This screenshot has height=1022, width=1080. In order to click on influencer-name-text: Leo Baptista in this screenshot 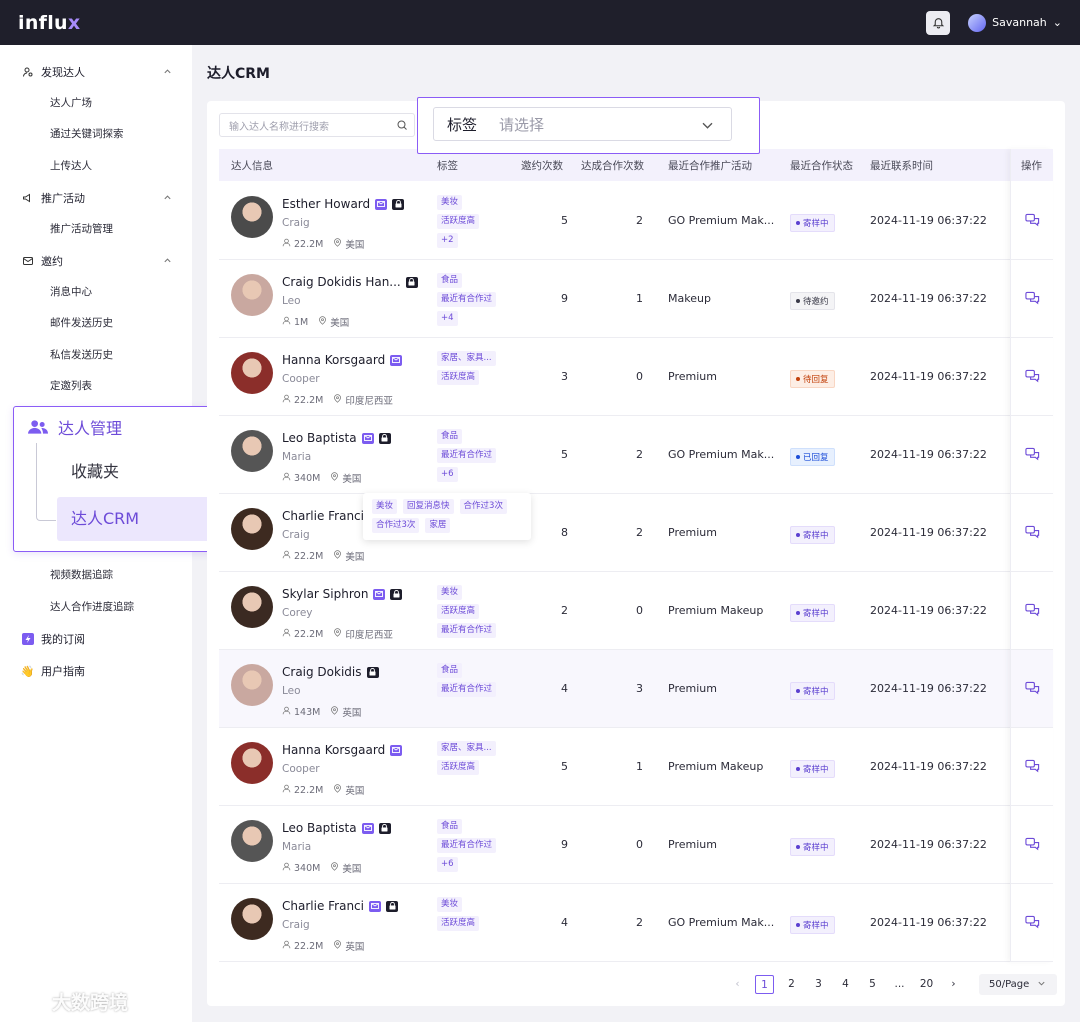, I will do `click(319, 828)`.